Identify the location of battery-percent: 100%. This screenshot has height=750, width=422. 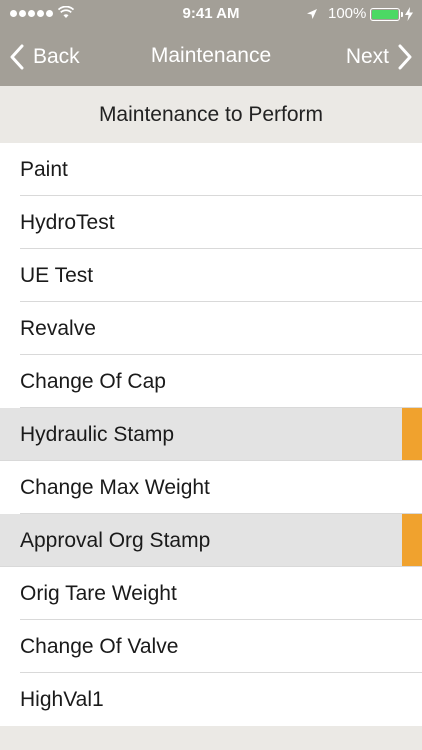
(347, 13).